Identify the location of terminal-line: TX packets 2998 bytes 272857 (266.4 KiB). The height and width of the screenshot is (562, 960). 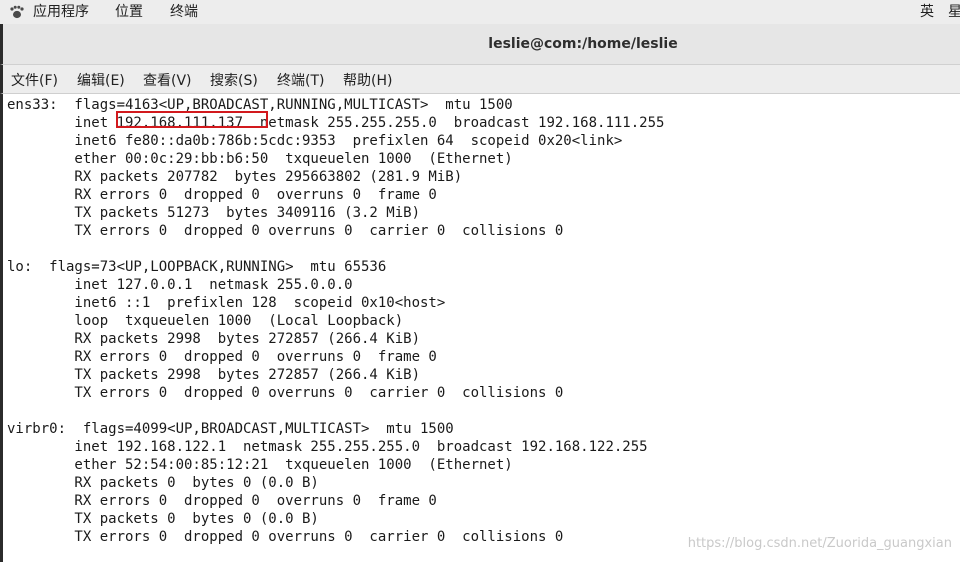
(214, 375).